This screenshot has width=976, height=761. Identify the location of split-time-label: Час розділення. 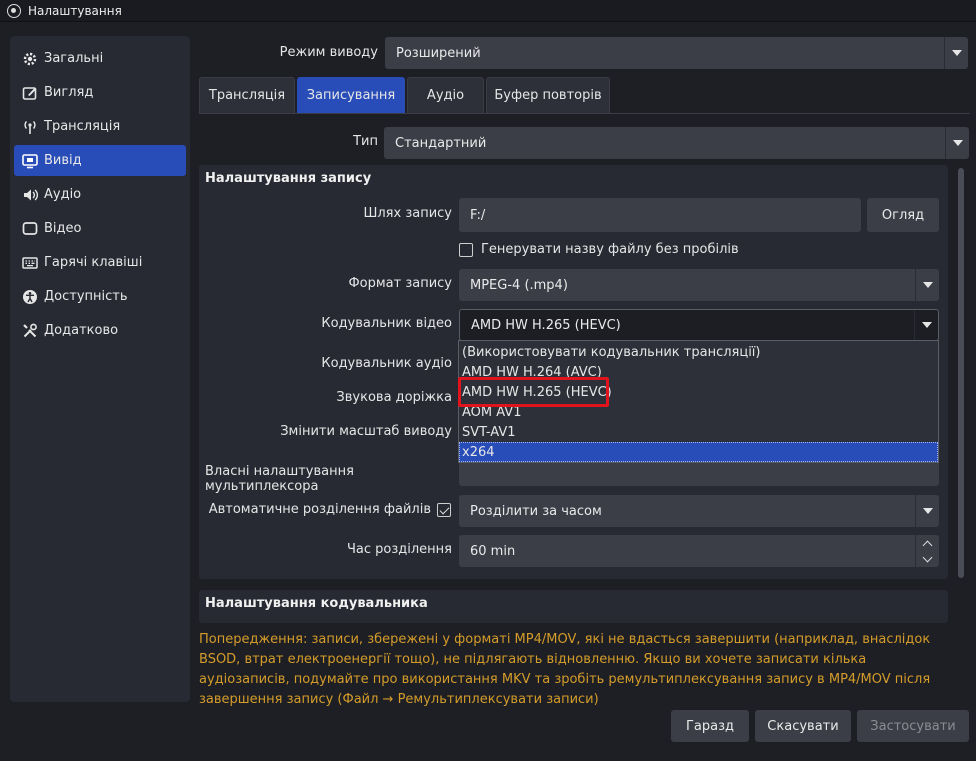
(399, 549).